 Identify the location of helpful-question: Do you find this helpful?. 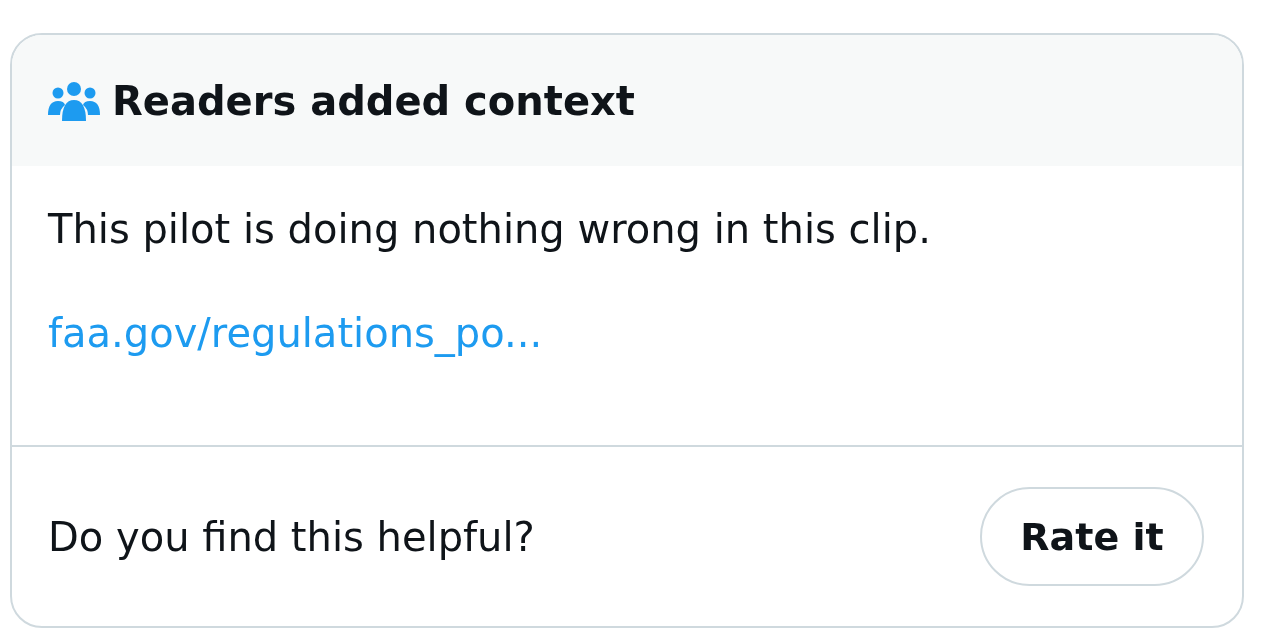
(291, 536).